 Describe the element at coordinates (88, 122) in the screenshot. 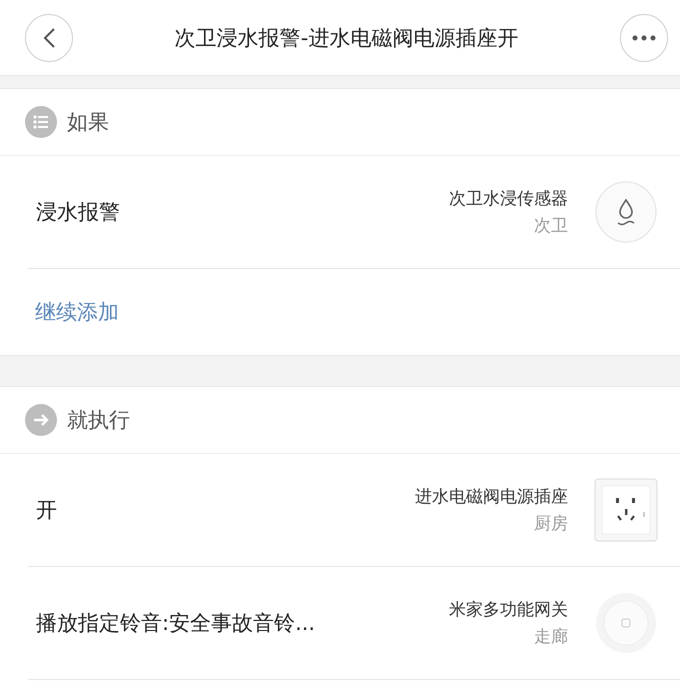

I see `section-title: 如果` at that location.